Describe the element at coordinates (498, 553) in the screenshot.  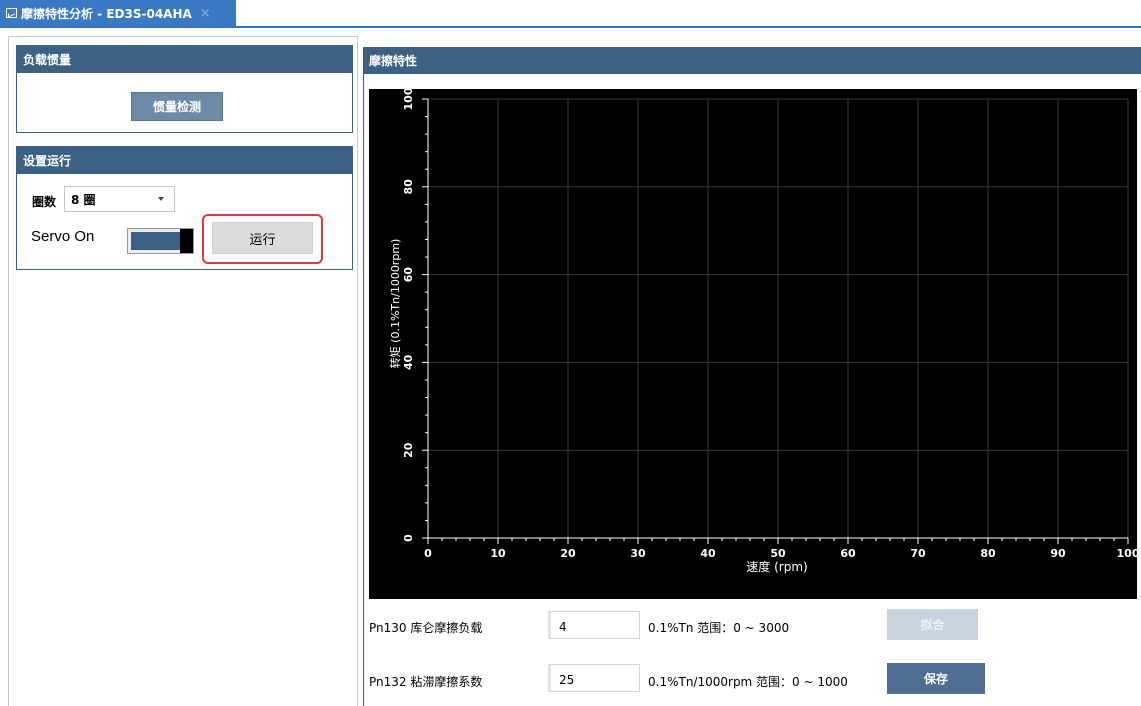
I see `x-tick-label: 10` at that location.